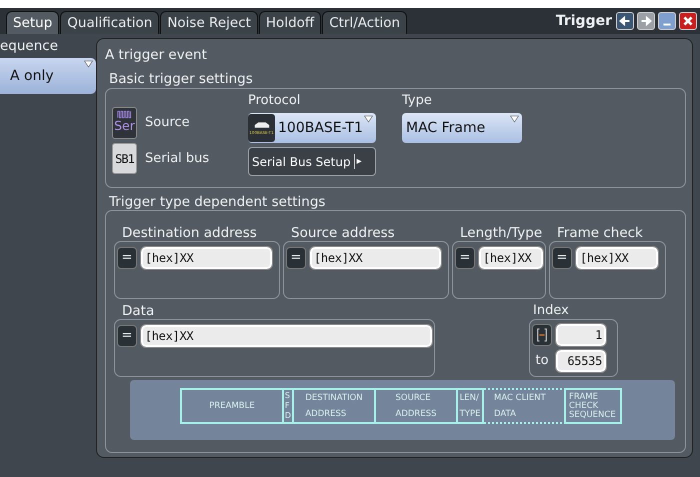 This screenshot has height=477, width=700. Describe the element at coordinates (124, 158) in the screenshot. I see `serial-bus-button: SB1` at that location.